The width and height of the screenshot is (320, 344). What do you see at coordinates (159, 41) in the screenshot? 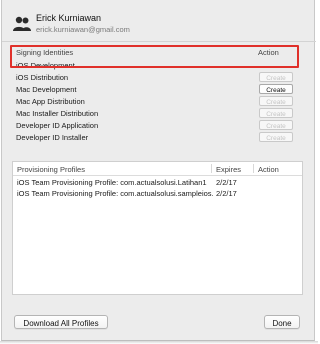
I see `header-divider` at bounding box center [159, 41].